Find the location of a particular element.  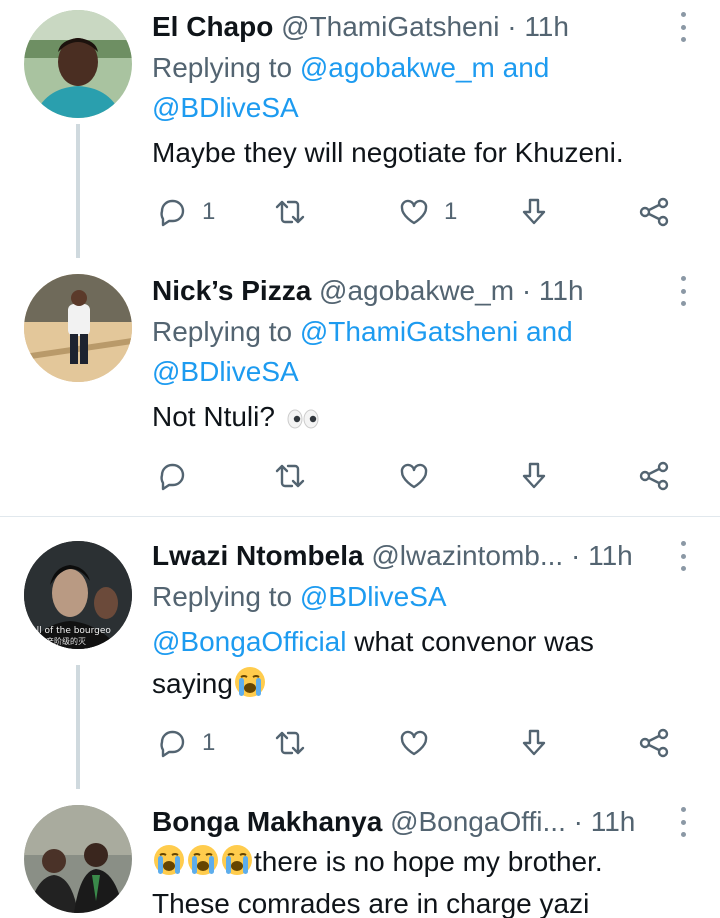

username: @ThamiGatsheni is located at coordinates (390, 26).